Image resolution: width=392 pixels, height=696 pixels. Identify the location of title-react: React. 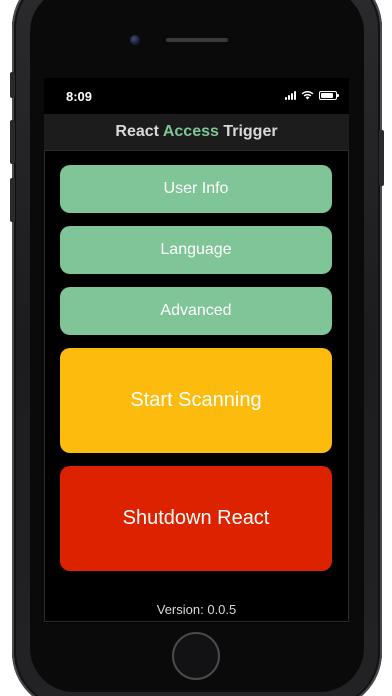
(139, 131).